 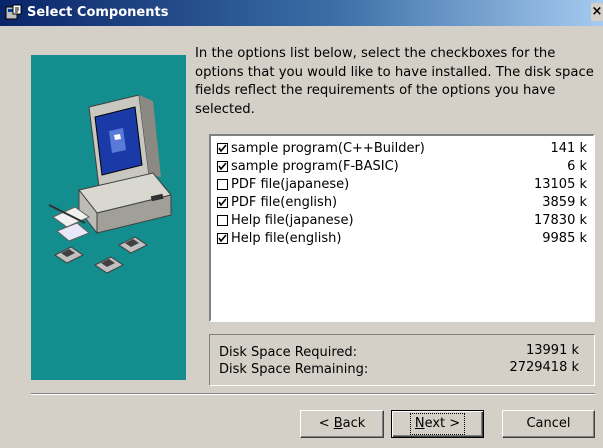 I want to click on component-name: sample program(C++Builder), so click(x=328, y=148).